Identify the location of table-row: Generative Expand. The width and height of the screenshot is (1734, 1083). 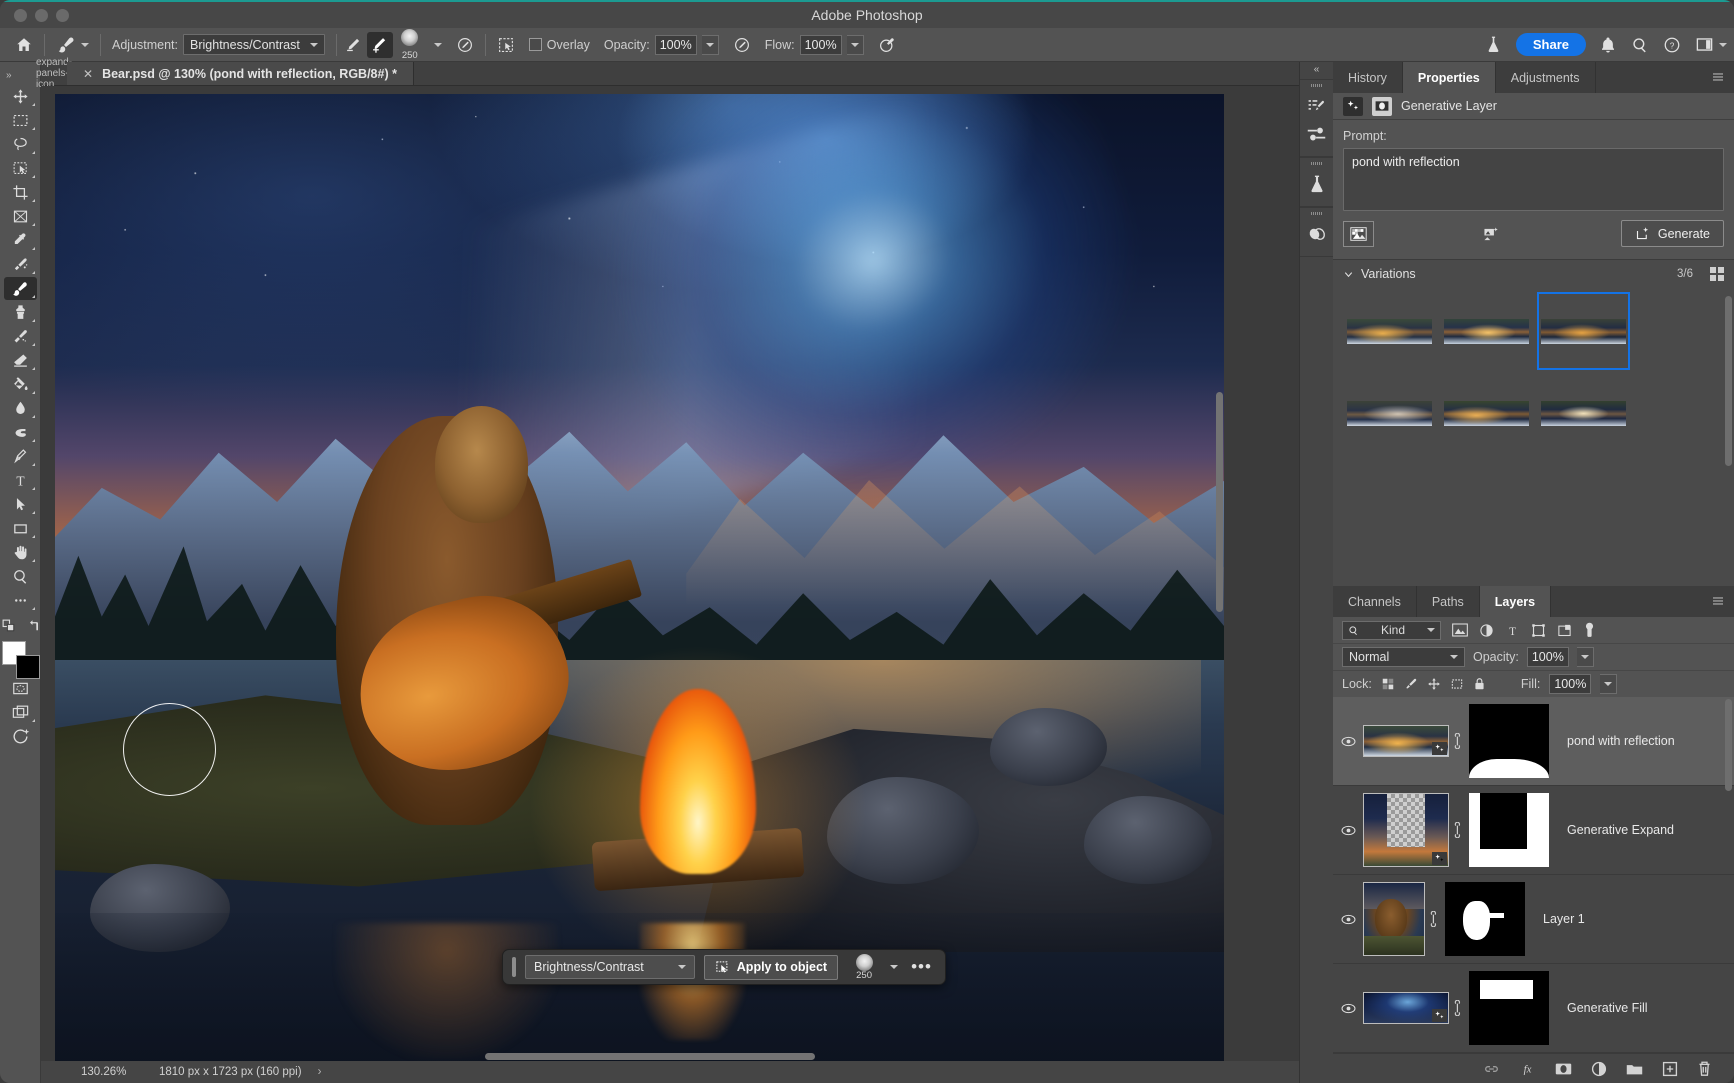
(1533, 830).